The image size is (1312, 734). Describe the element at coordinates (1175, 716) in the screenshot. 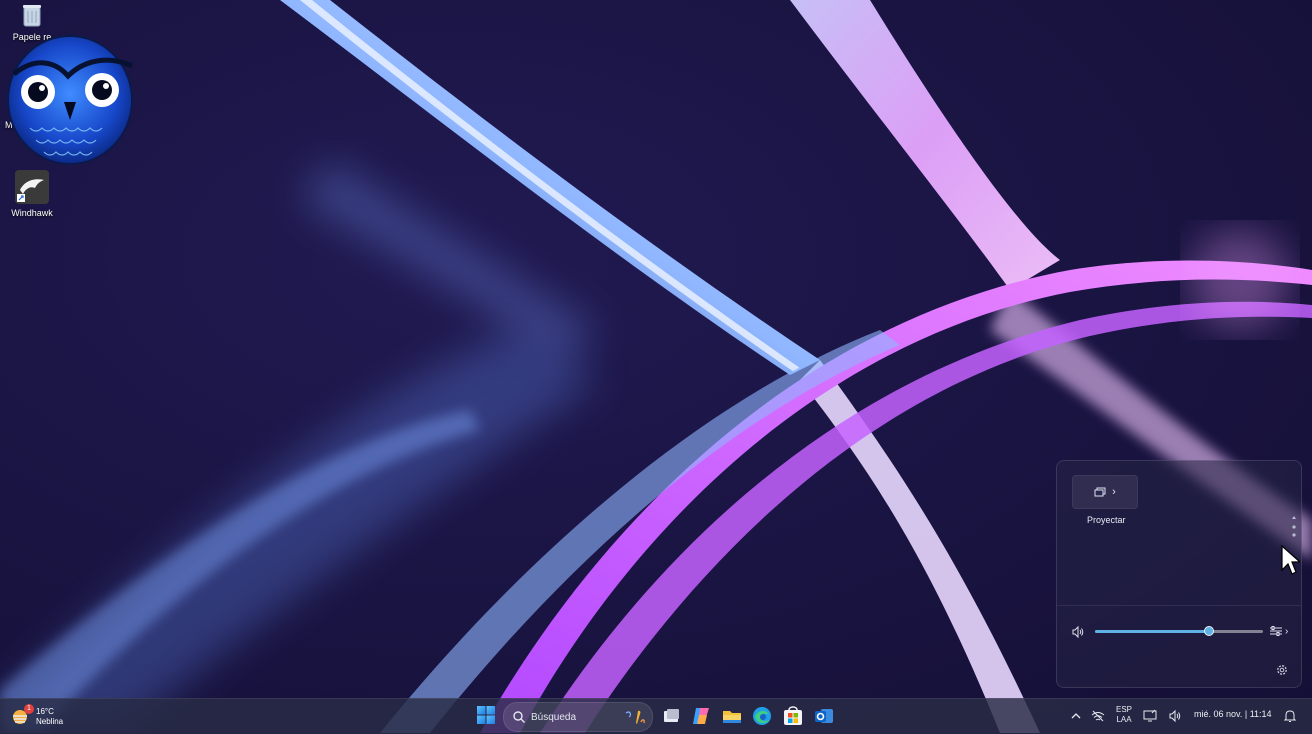

I see `volume-icon` at that location.